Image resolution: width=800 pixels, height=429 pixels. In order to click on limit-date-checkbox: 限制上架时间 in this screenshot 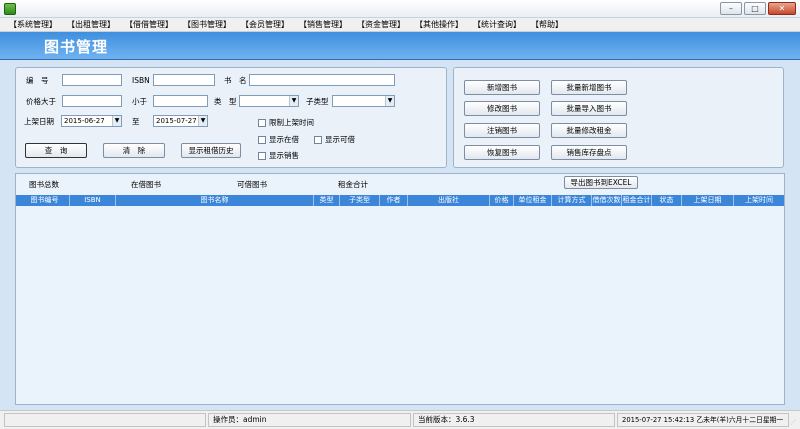, I will do `click(286, 122)`.